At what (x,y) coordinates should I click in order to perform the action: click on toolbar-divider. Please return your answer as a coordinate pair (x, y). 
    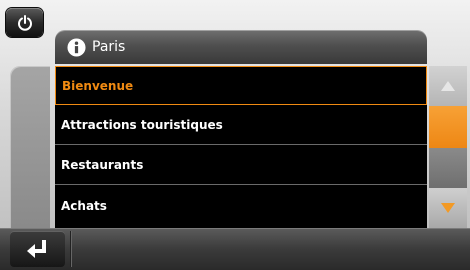
    Looking at the image, I should click on (70, 249).